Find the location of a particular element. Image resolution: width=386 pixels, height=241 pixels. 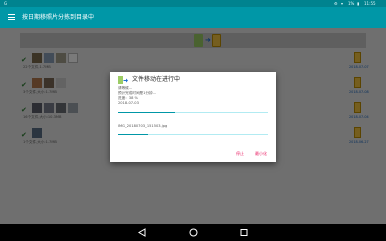

android-debug-icon: ⚙ is located at coordinates (336, 3).